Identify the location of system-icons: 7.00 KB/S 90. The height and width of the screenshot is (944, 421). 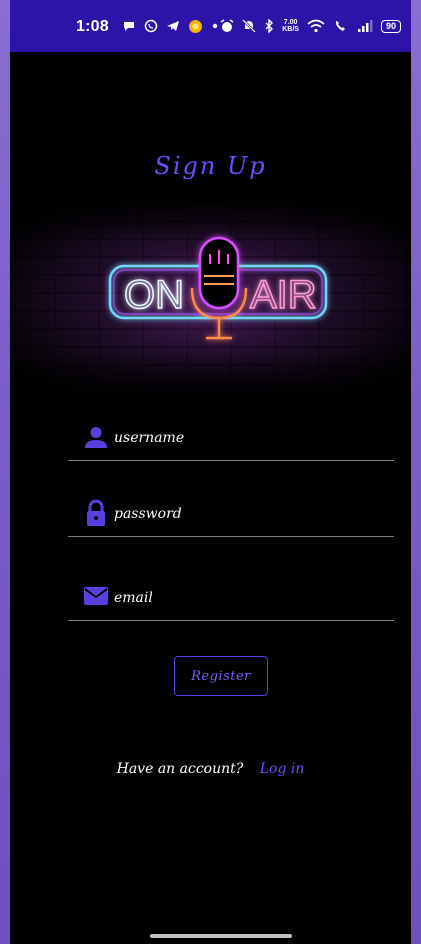
(310, 26).